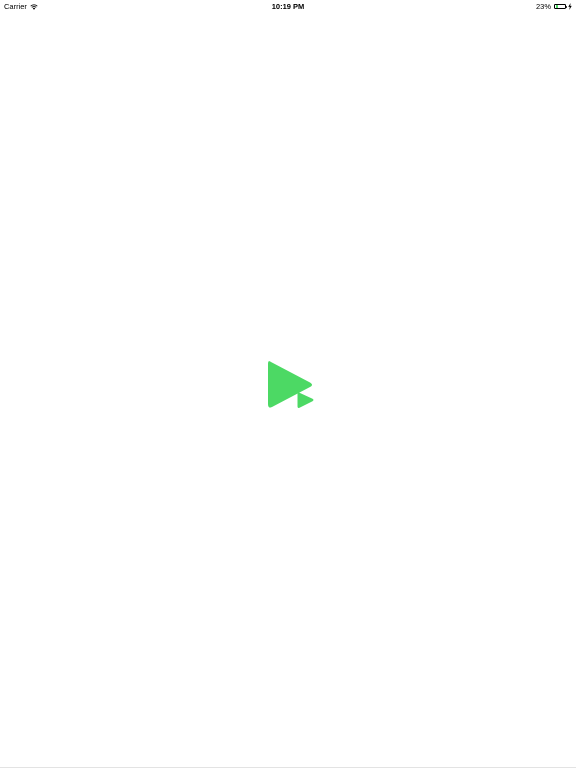  I want to click on play-logo-icon, so click(291, 384).